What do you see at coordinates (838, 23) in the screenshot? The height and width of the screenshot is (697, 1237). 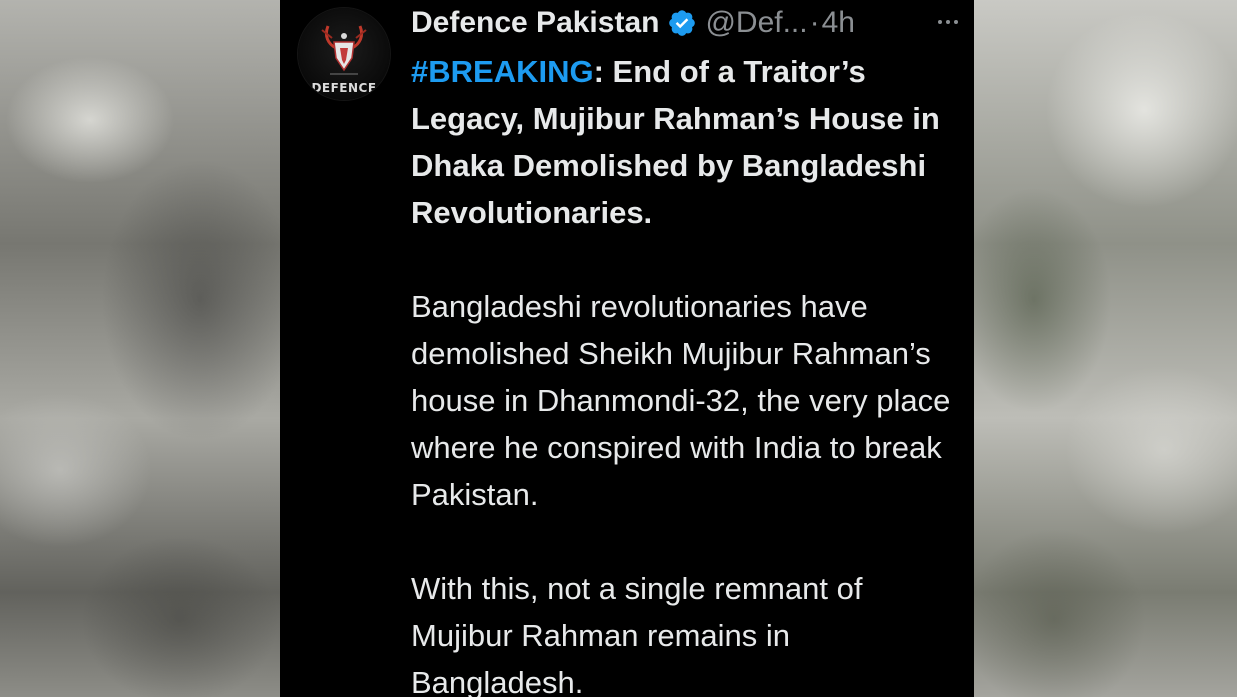 I see `tweet-timestamp: 4h` at bounding box center [838, 23].